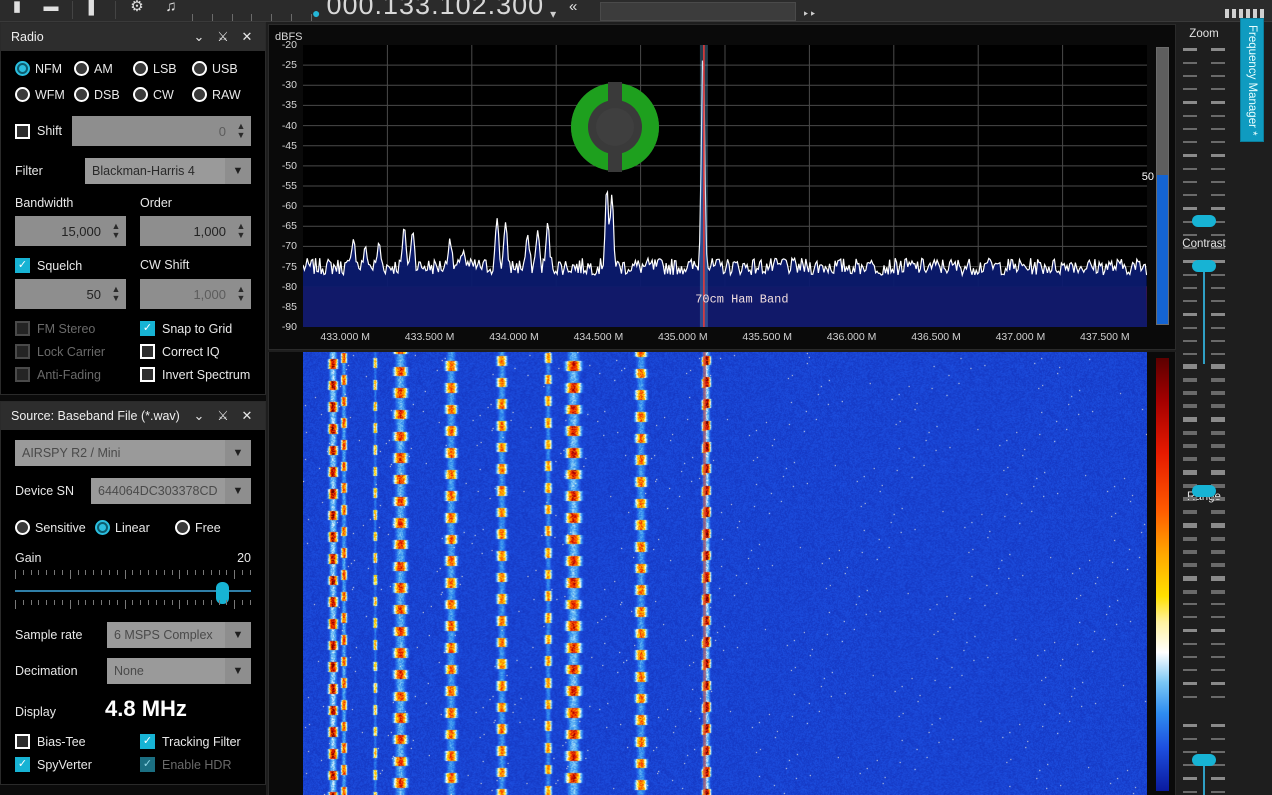 Image resolution: width=1272 pixels, height=795 pixels. I want to click on volume-thumb-icon: ●, so click(316, 13).